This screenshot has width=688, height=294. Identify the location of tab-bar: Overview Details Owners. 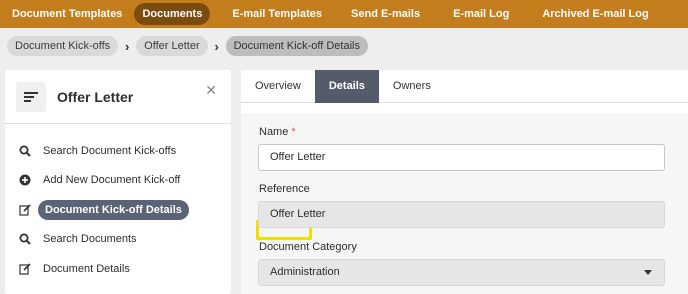
(464, 86).